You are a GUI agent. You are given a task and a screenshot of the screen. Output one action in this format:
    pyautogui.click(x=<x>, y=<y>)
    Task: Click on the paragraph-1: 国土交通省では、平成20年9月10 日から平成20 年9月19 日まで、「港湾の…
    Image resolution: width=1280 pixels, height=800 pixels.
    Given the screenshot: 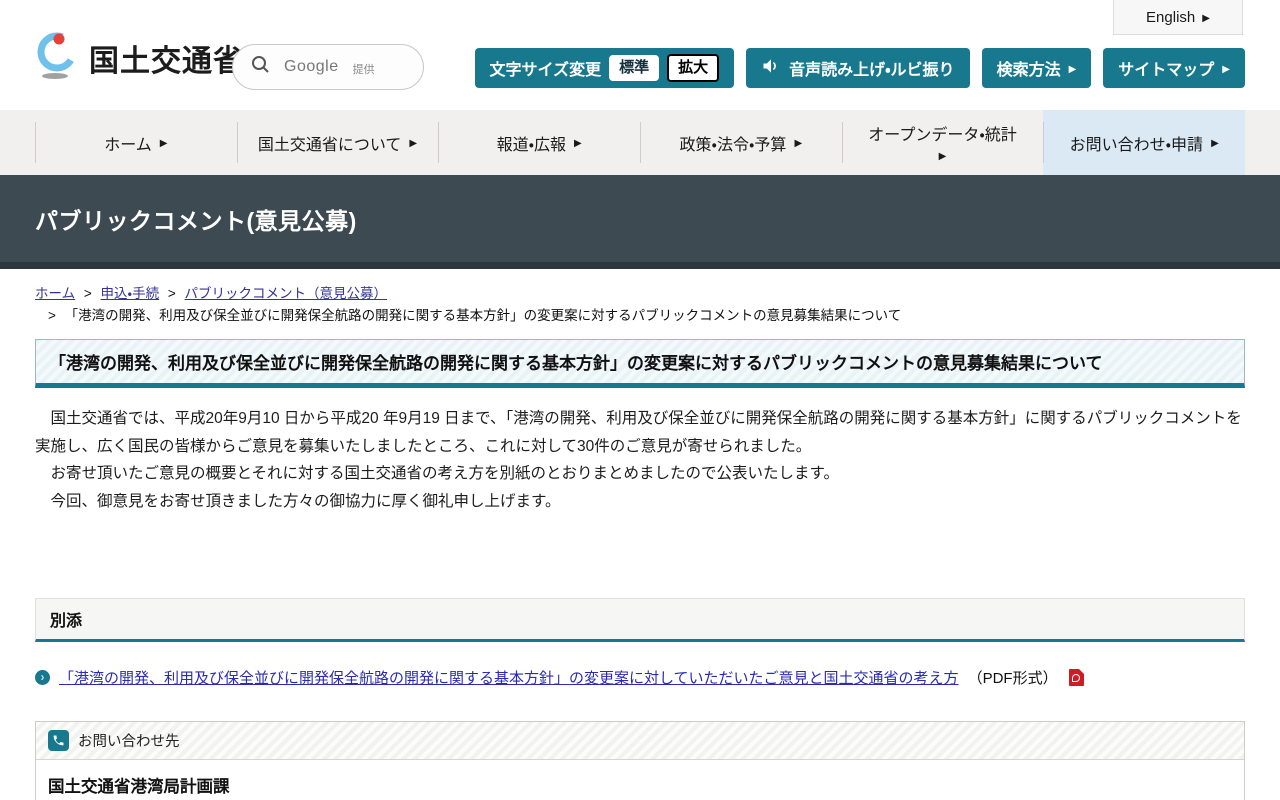 What is the action you would take?
    pyautogui.click(x=638, y=432)
    